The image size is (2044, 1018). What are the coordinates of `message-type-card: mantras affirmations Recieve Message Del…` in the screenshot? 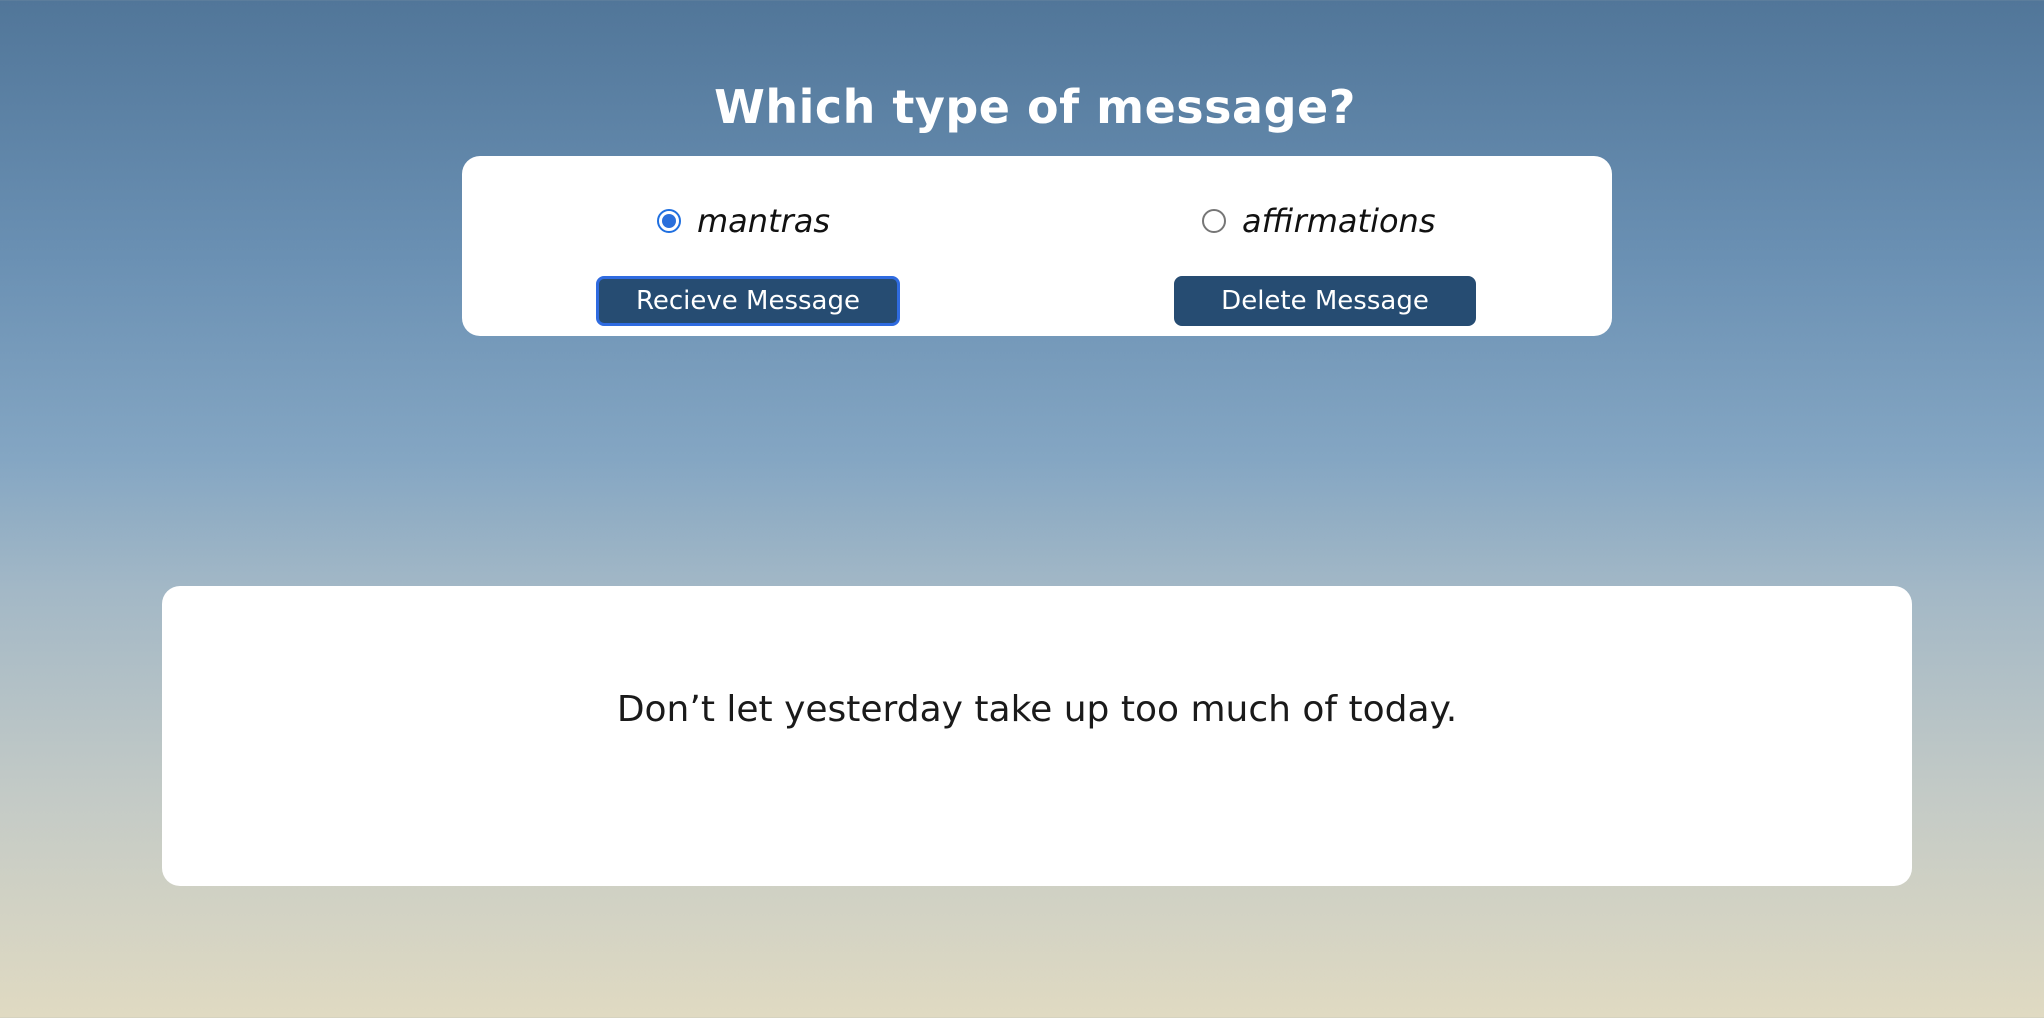 It's located at (1037, 246).